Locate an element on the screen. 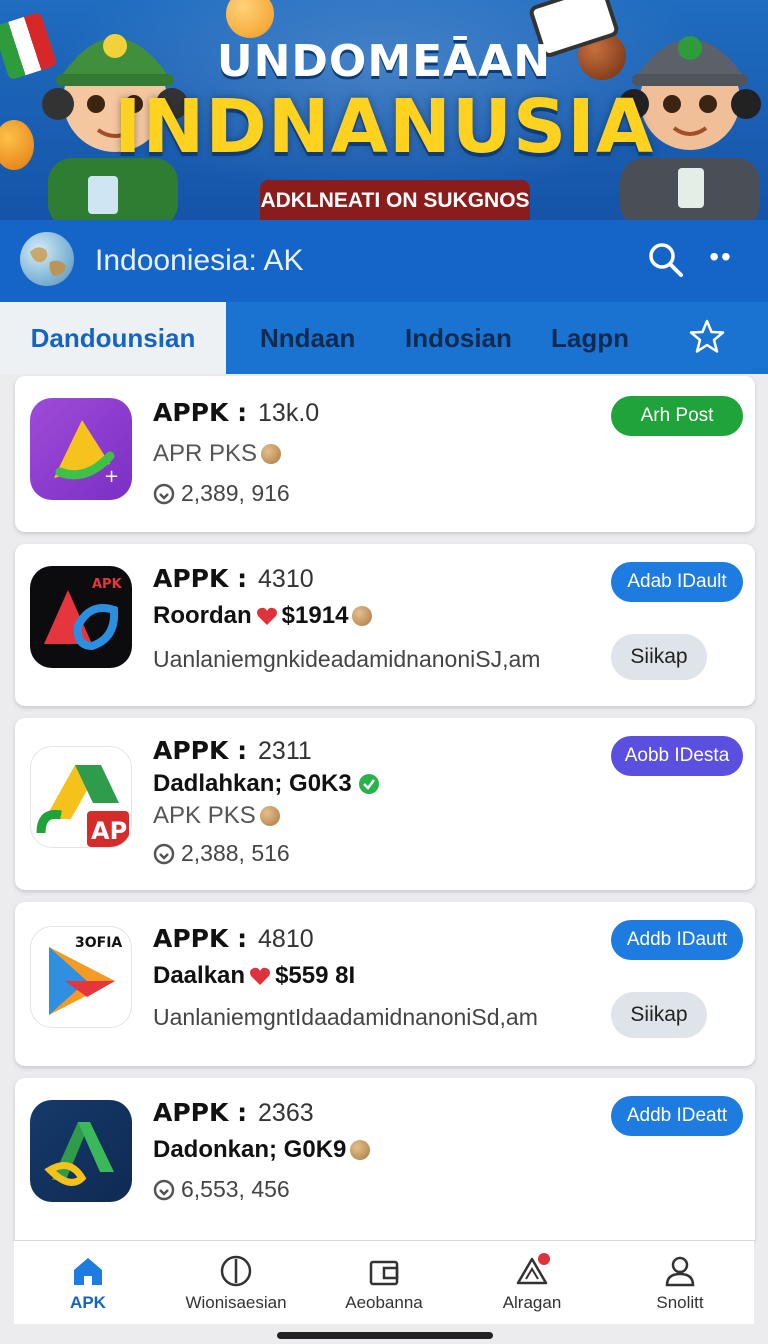 The image size is (768, 1344). nav-label: Wionisaesian is located at coordinates (236, 1302).